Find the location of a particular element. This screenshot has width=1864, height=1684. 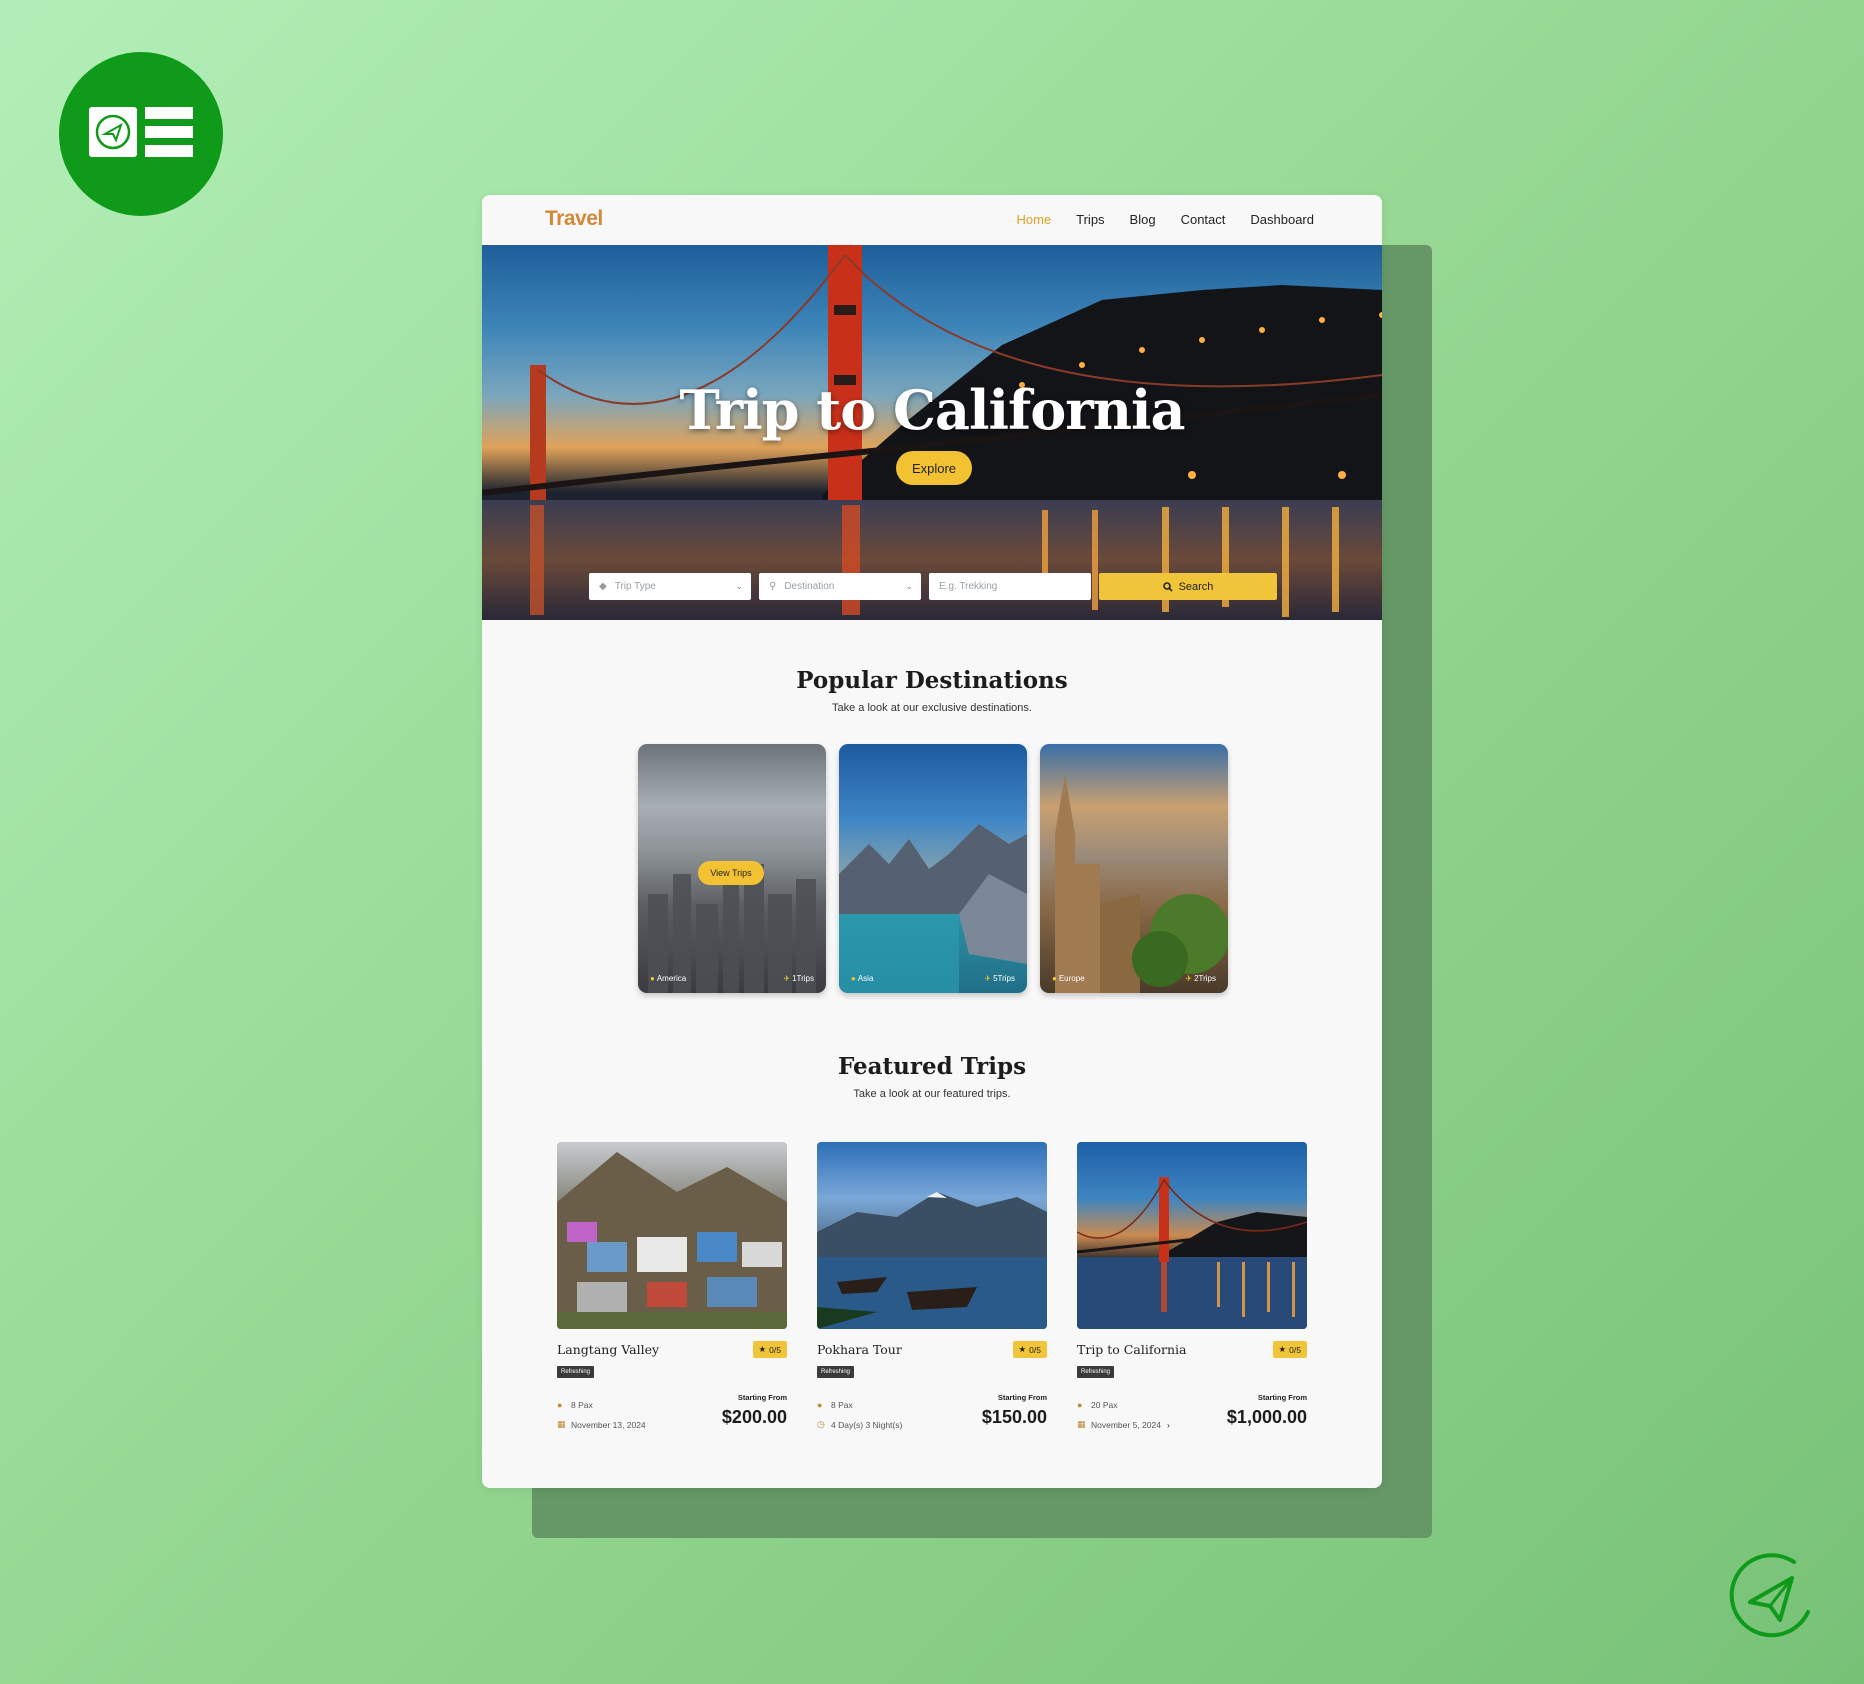

nav-link-dashboard: Dashboard is located at coordinates (1282, 219).